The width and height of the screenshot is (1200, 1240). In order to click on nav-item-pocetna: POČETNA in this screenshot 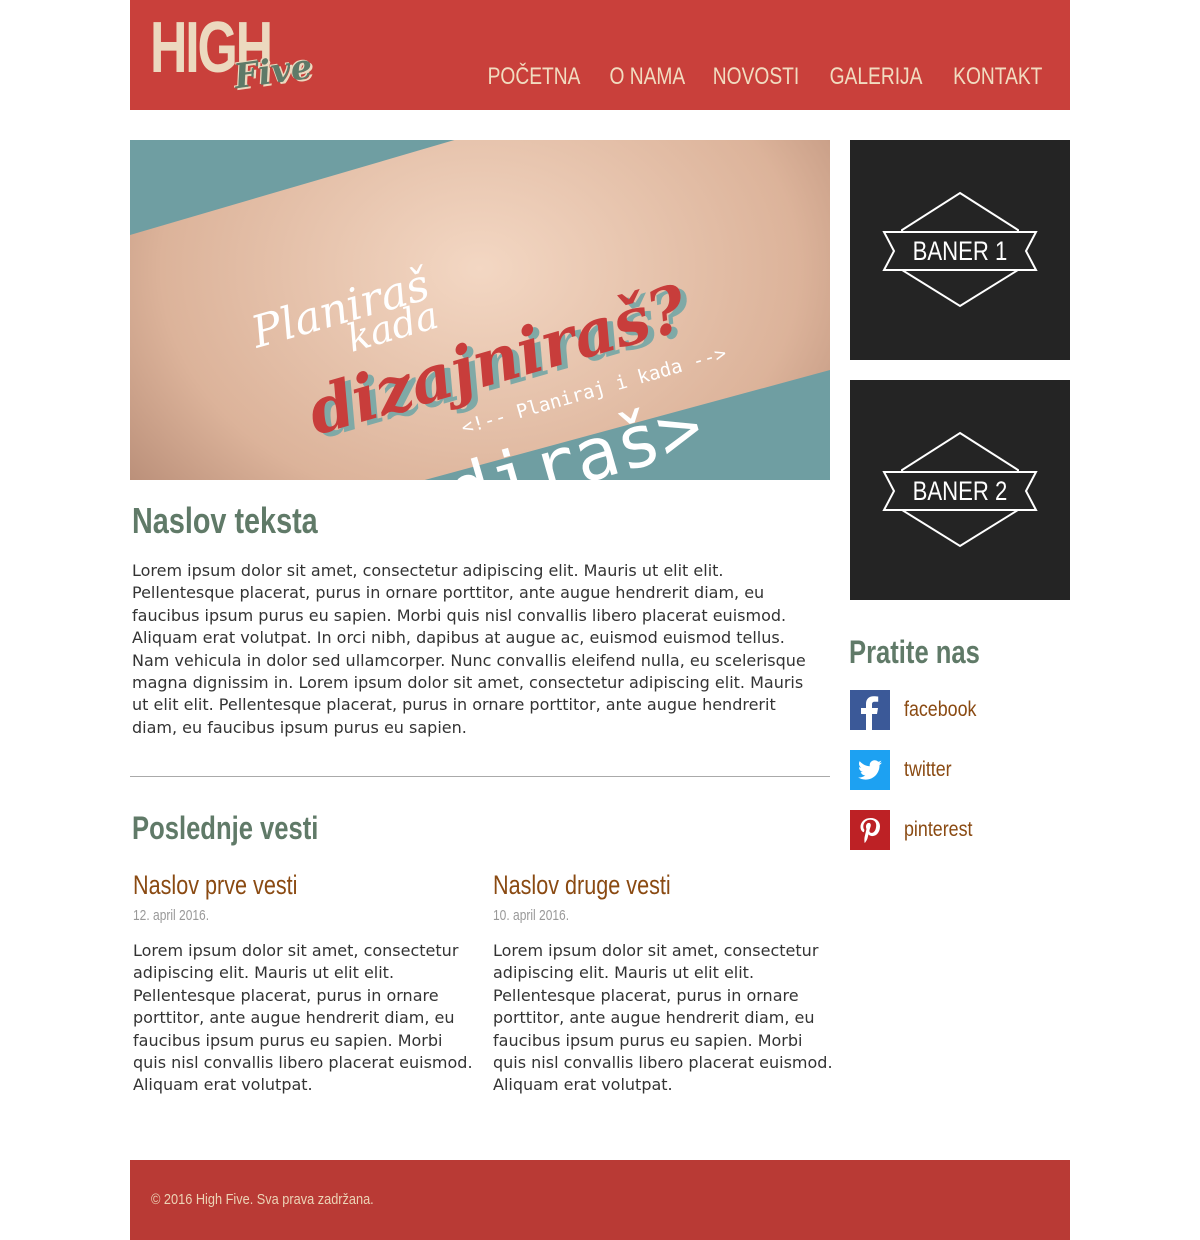, I will do `click(533, 77)`.